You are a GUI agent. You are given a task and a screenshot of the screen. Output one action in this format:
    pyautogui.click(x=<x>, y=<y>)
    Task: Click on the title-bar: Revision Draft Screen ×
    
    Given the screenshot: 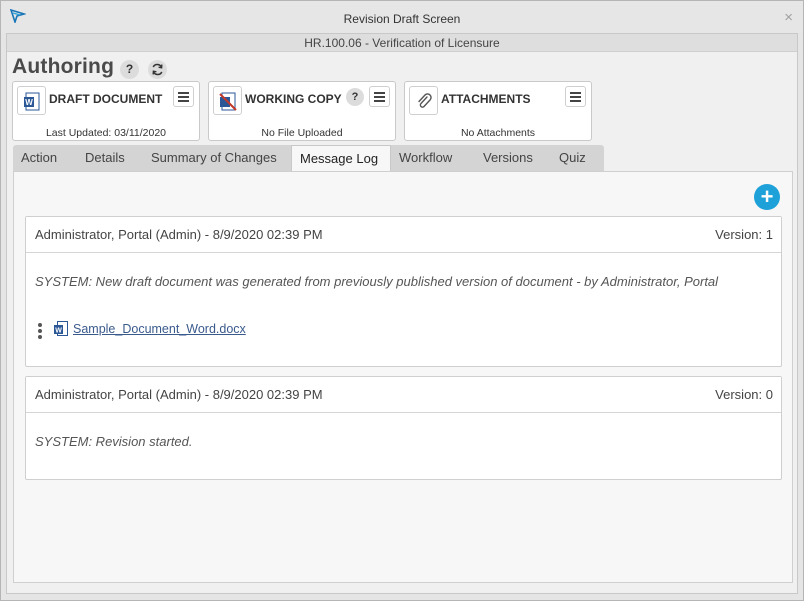 What is the action you would take?
    pyautogui.click(x=402, y=17)
    